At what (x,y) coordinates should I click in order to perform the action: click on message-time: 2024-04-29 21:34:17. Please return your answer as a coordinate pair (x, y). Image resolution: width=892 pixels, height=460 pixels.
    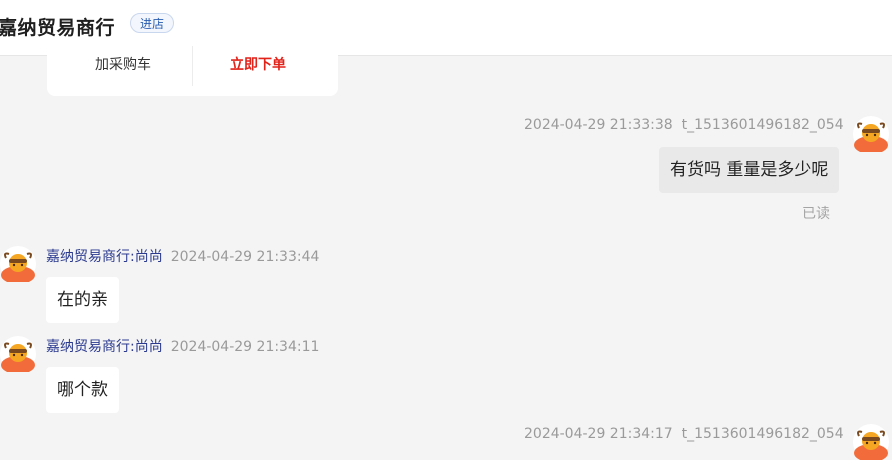
    Looking at the image, I should click on (598, 434).